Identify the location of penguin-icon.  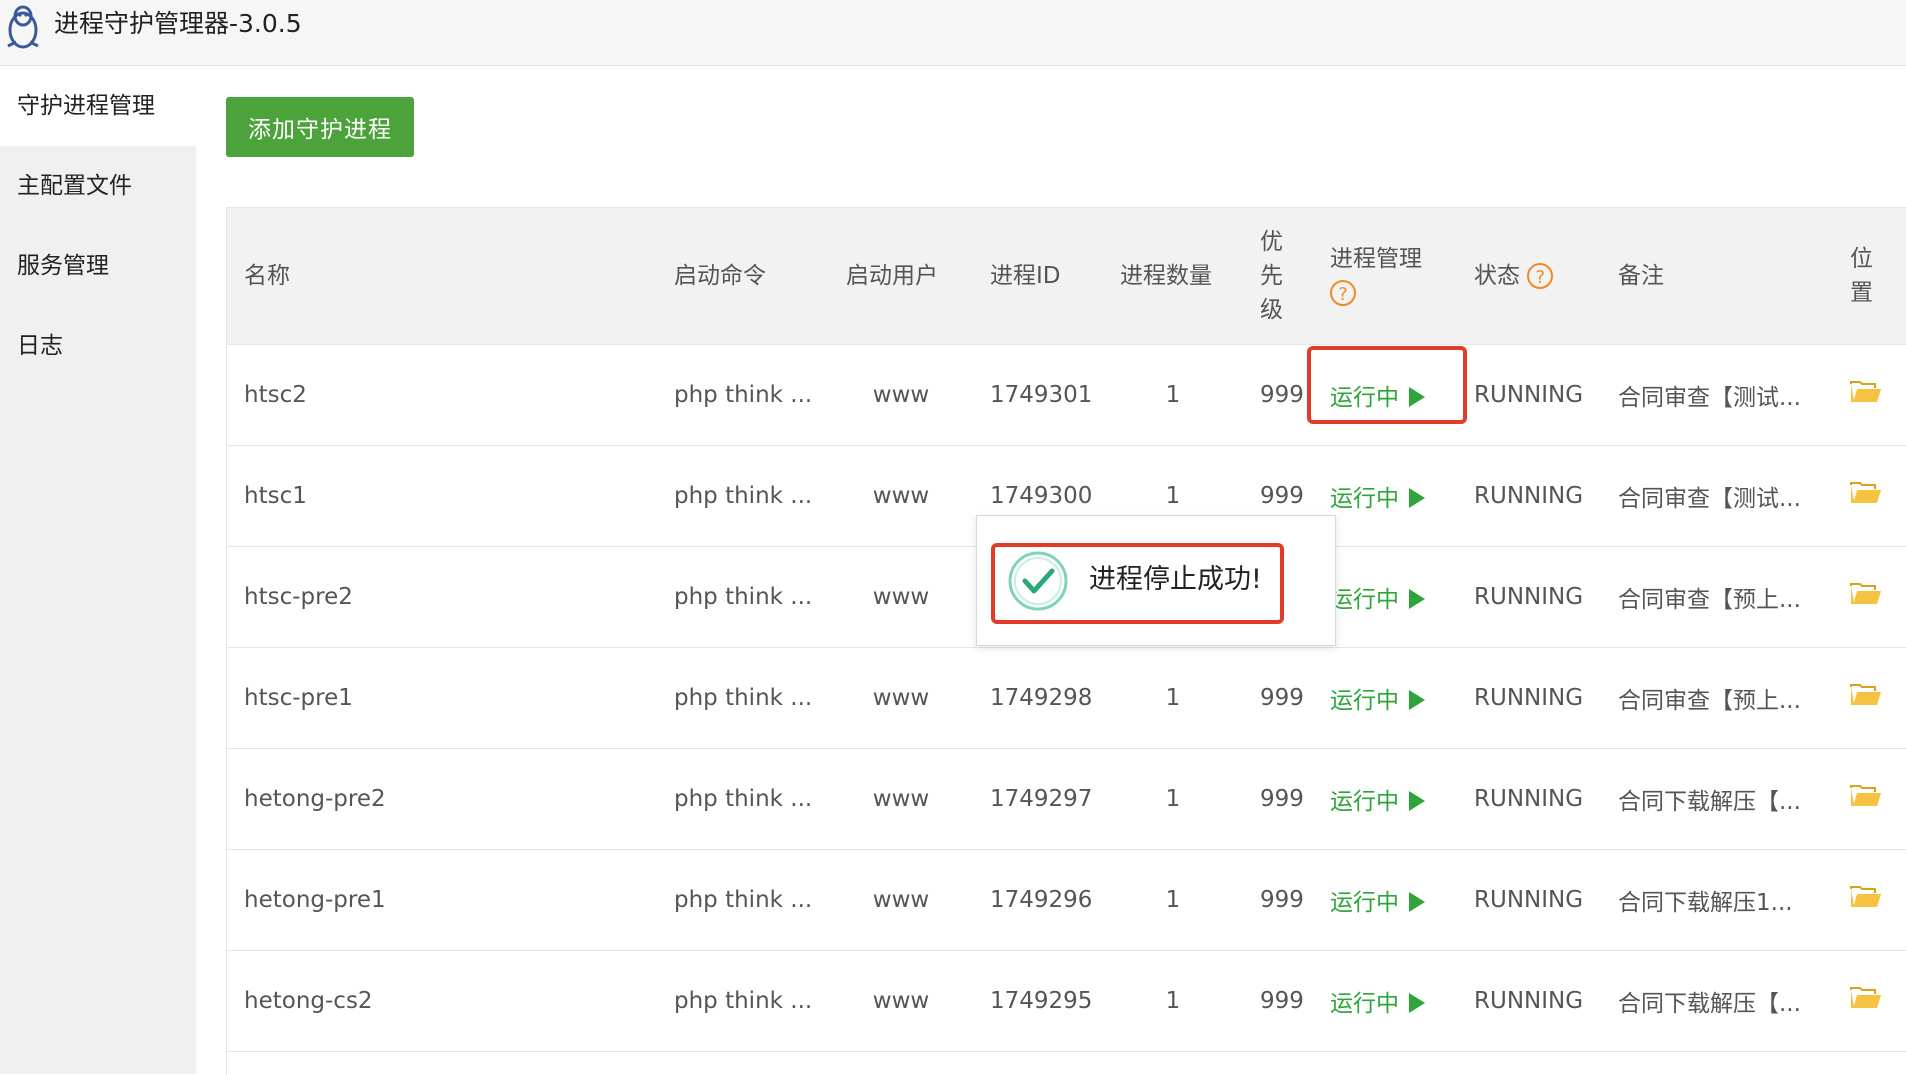
(23, 27).